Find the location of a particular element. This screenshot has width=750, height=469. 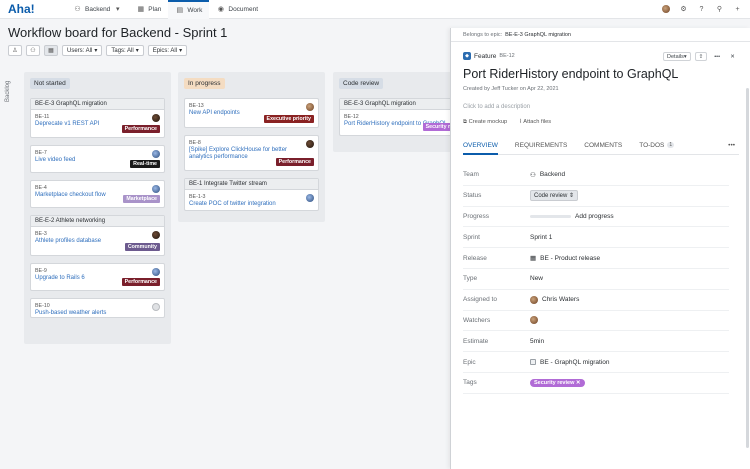

release-value: ▦ BE - Product release is located at coordinates (565, 258).